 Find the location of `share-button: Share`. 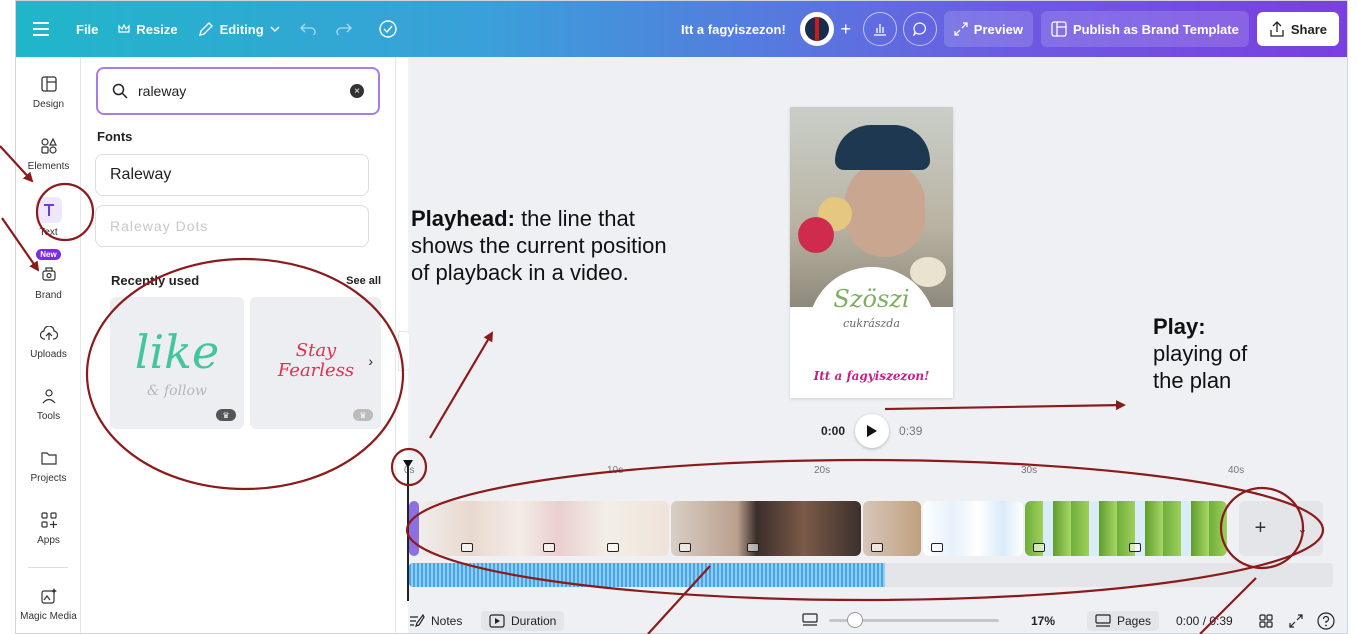

share-button: Share is located at coordinates (1297, 29).